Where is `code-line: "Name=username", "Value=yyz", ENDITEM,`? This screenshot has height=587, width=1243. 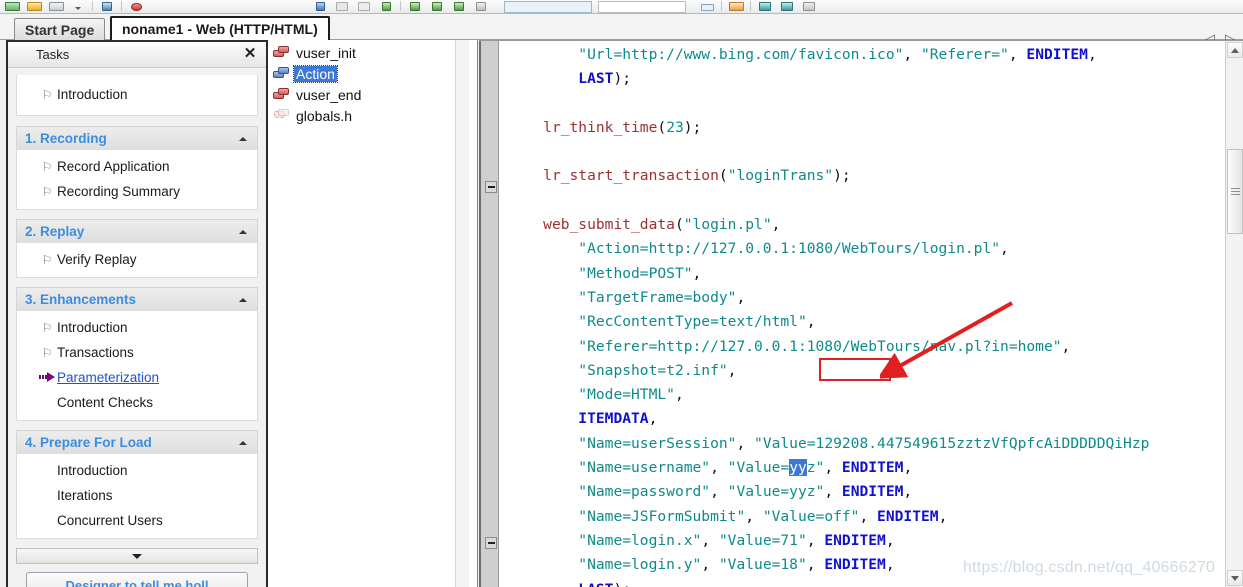
code-line: "Name=username", "Value=yyz", ENDITEM, is located at coordinates (862, 468).